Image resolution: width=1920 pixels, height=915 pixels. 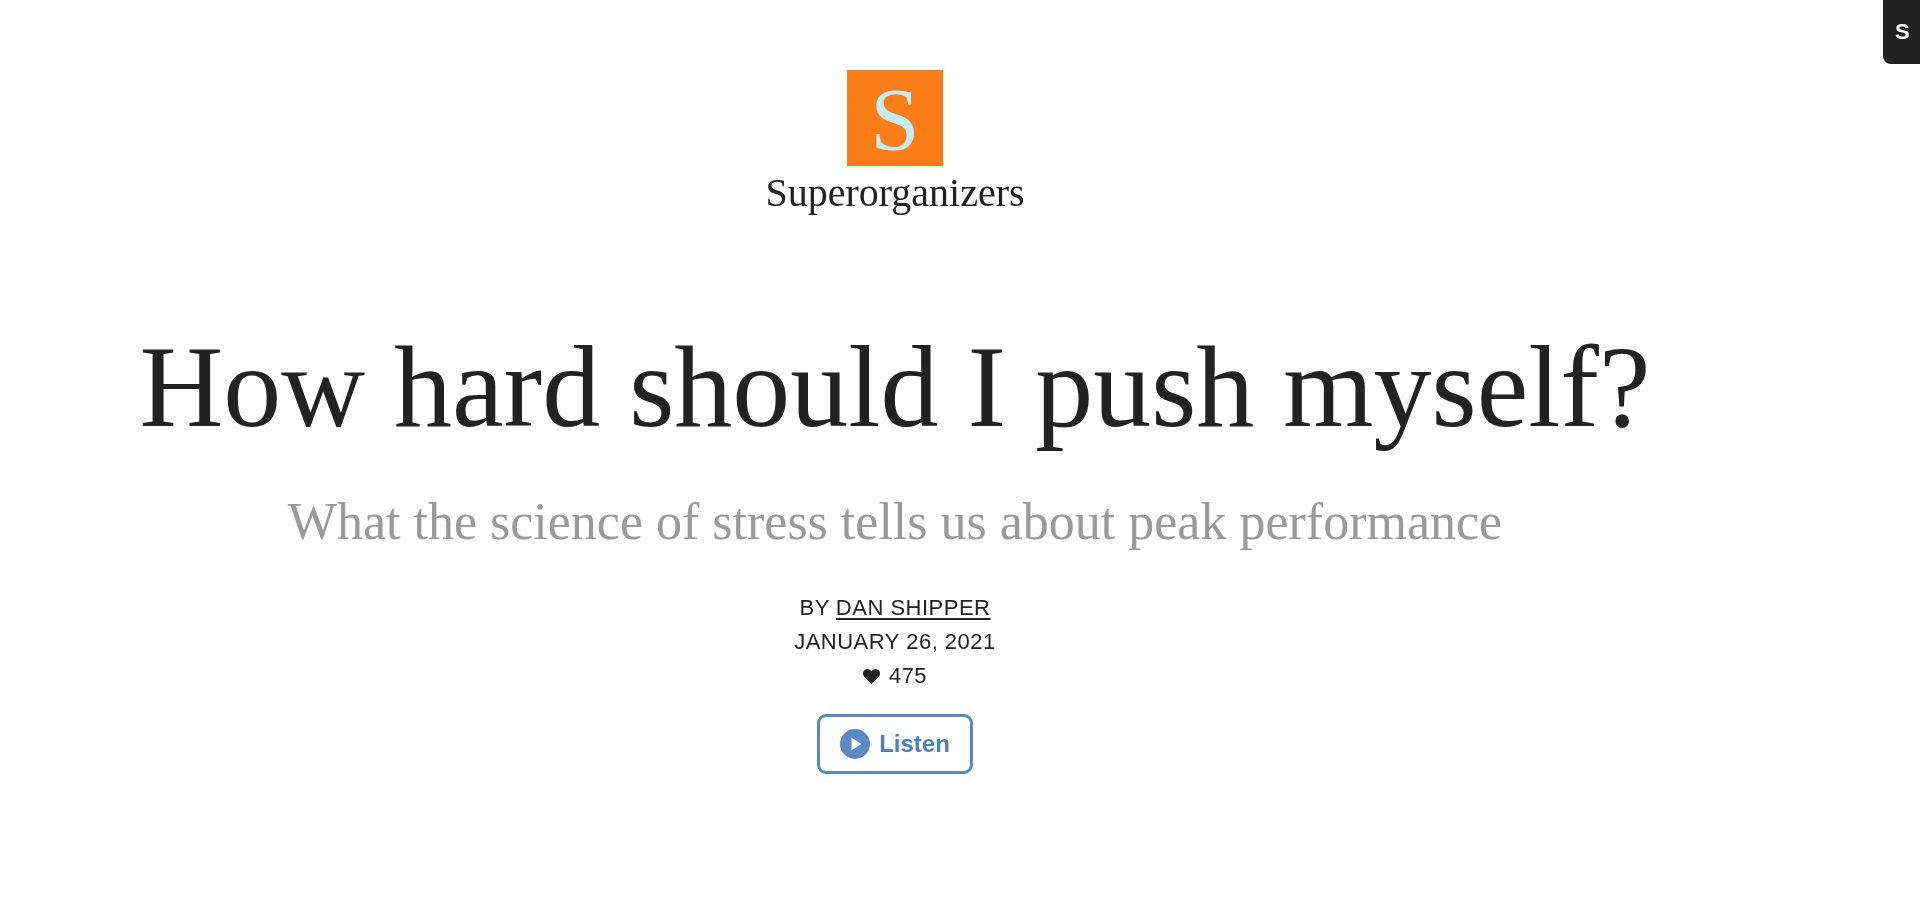 I want to click on article-subtitle: What the science of stress tells us about peak performance, so click(x=895, y=522).